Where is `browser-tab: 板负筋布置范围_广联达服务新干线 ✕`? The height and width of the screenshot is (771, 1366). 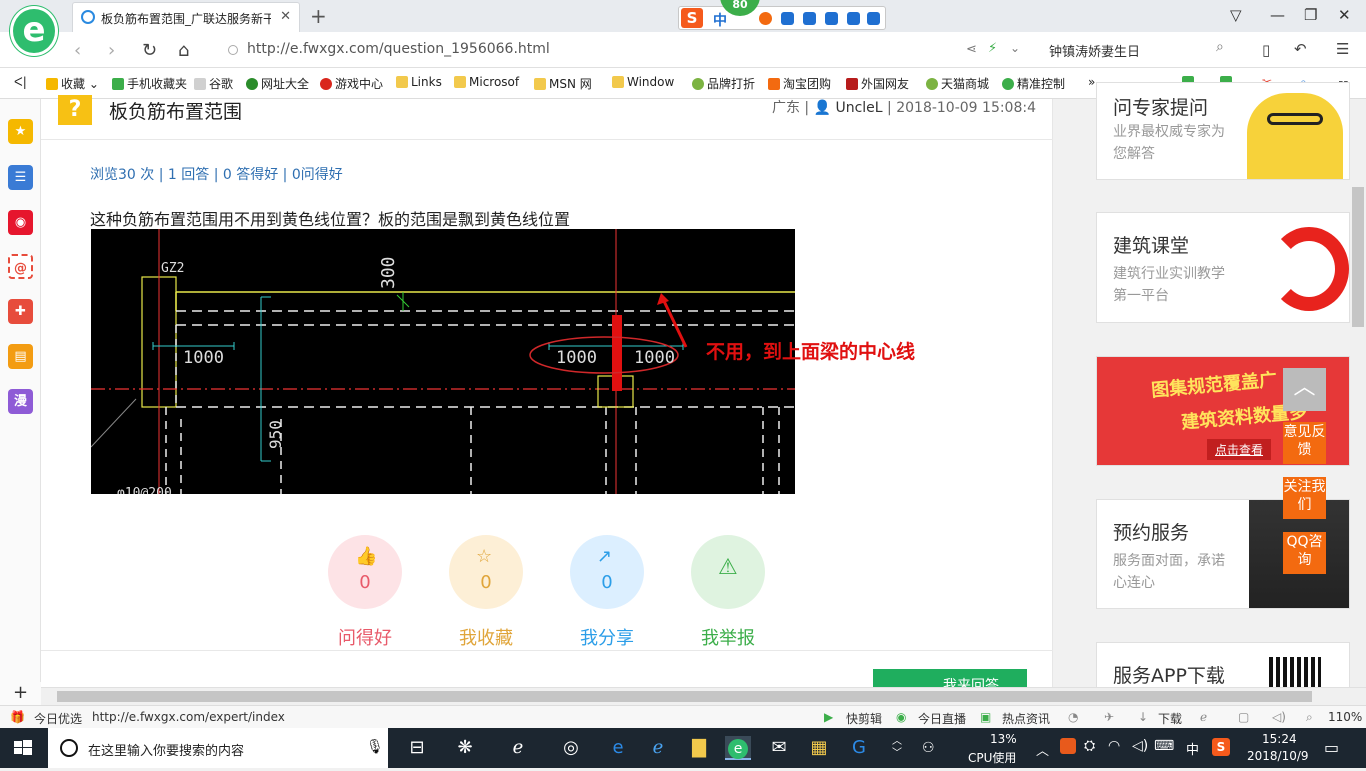
browser-tab: 板负筋布置范围_广联达服务新干线 ✕ is located at coordinates (186, 17).